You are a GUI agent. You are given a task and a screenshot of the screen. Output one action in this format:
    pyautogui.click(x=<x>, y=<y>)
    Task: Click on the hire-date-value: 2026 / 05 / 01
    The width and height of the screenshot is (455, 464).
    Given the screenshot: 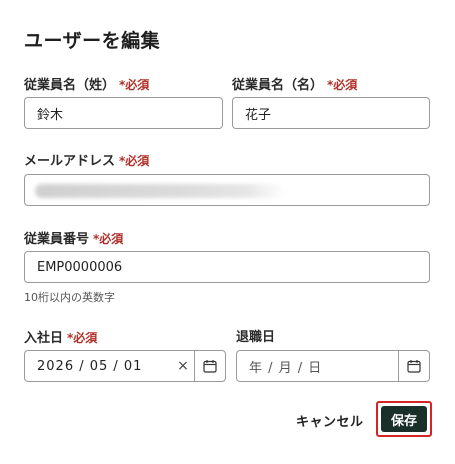 What is the action you would take?
    pyautogui.click(x=98, y=366)
    